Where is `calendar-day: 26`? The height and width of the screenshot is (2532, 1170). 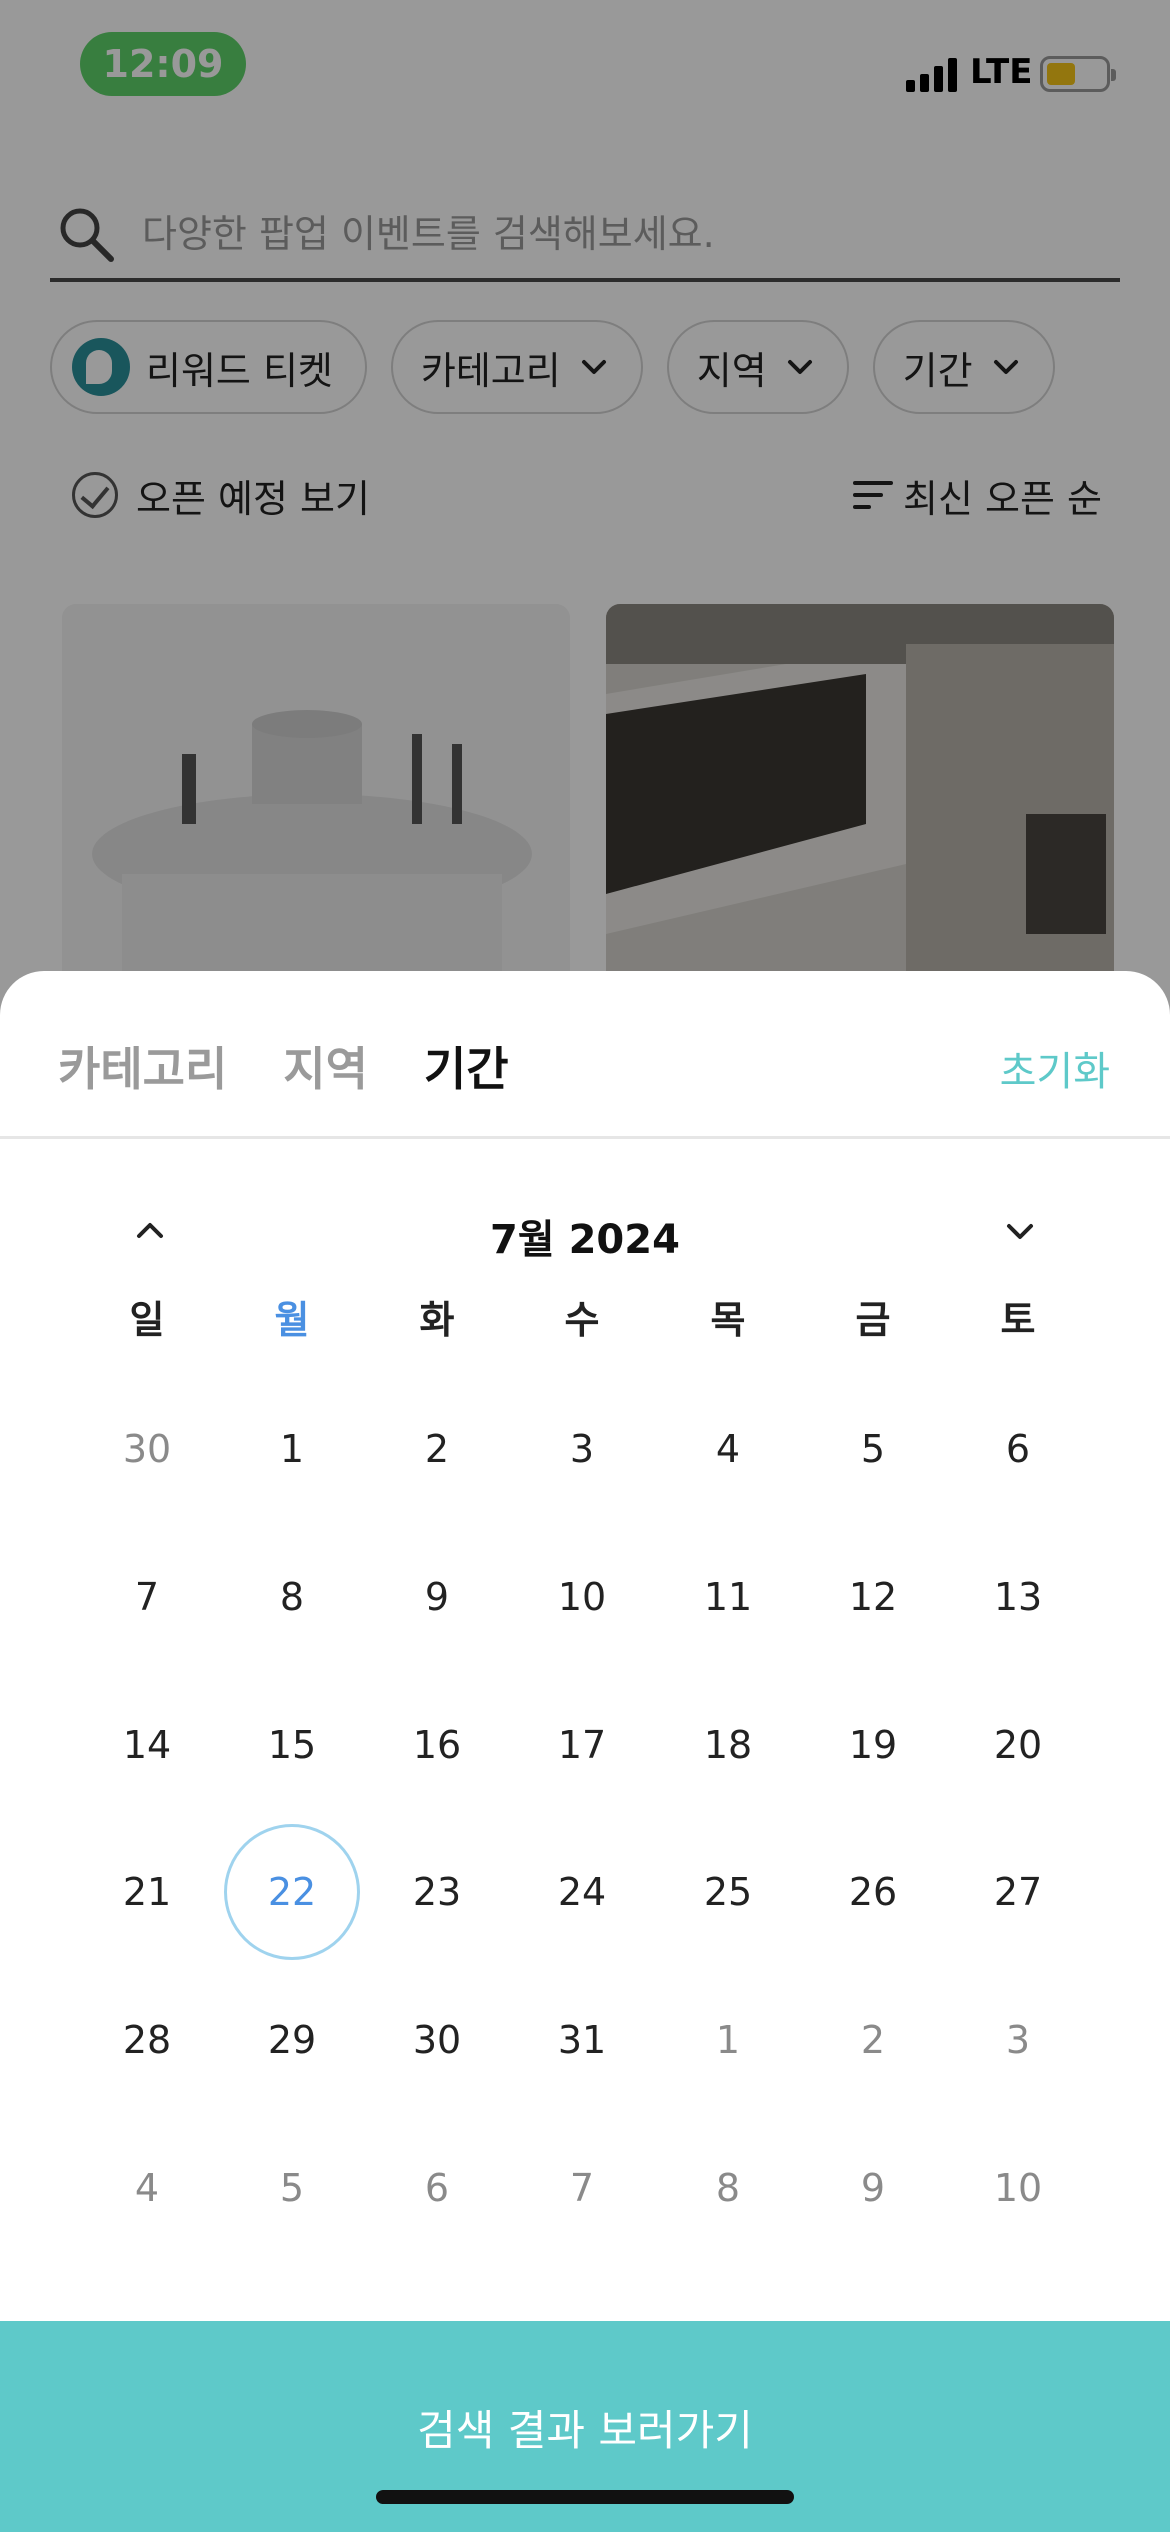
calendar-day: 26 is located at coordinates (873, 1892).